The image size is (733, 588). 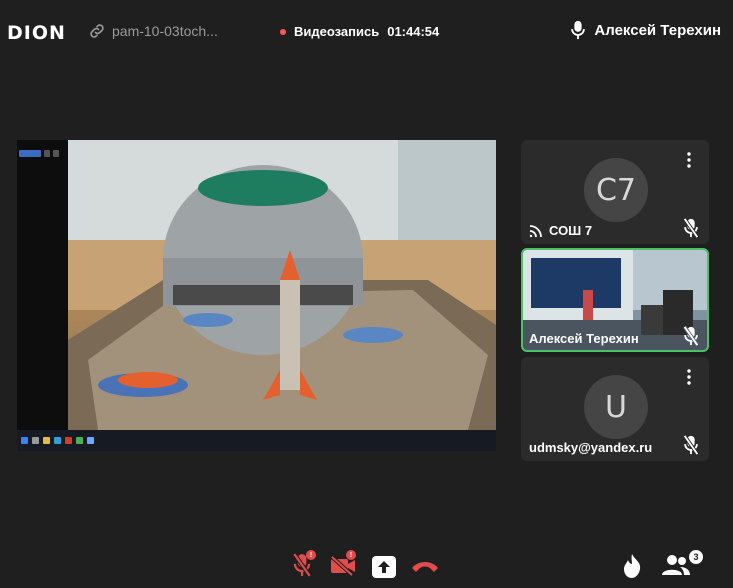 I want to click on participant-name: СОШ 7, so click(x=571, y=230).